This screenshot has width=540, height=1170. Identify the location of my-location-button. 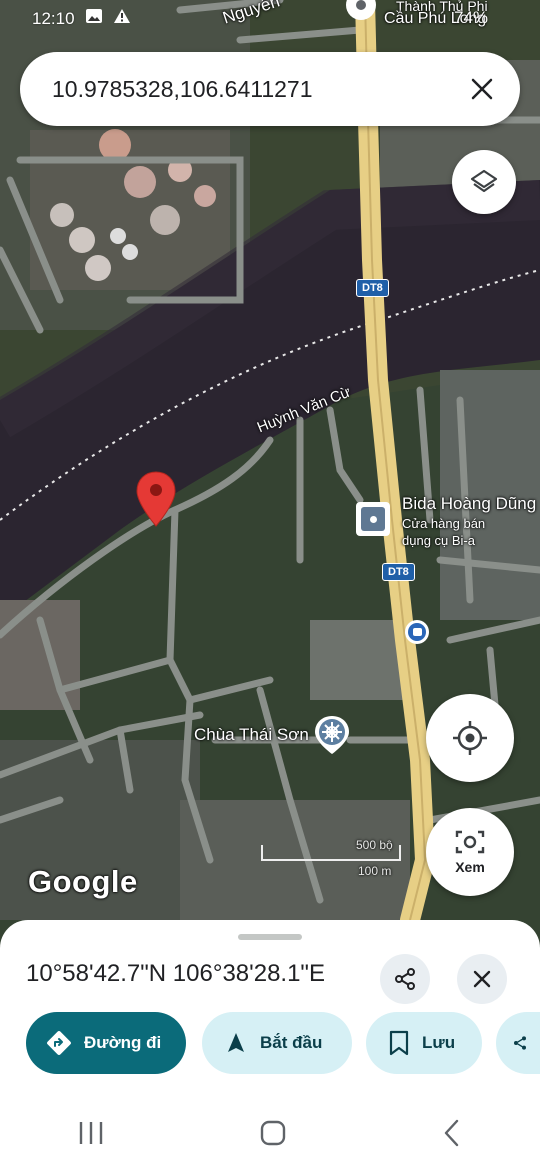
(470, 738).